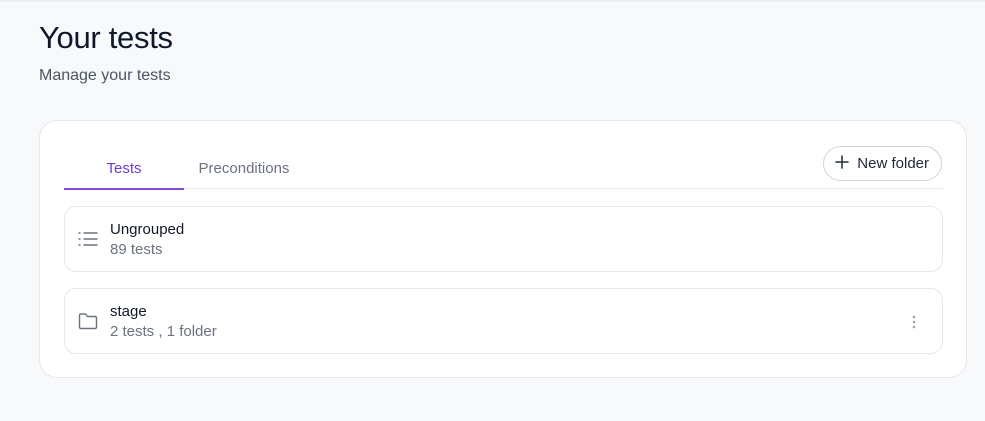 The height and width of the screenshot is (421, 985). Describe the element at coordinates (893, 163) in the screenshot. I see `new-folder-label: New folder` at that location.